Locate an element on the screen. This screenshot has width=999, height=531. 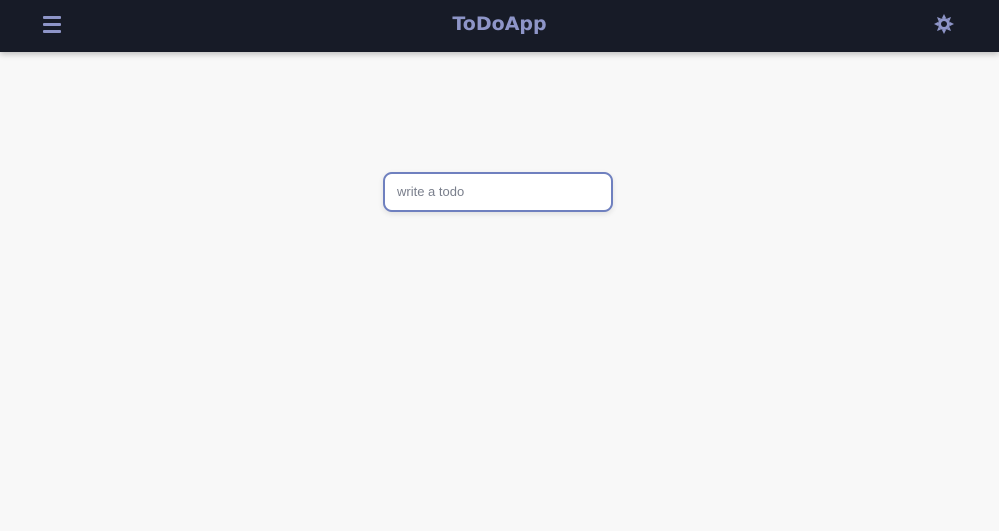
todo-input-wrapper: write a todo is located at coordinates (498, 192).